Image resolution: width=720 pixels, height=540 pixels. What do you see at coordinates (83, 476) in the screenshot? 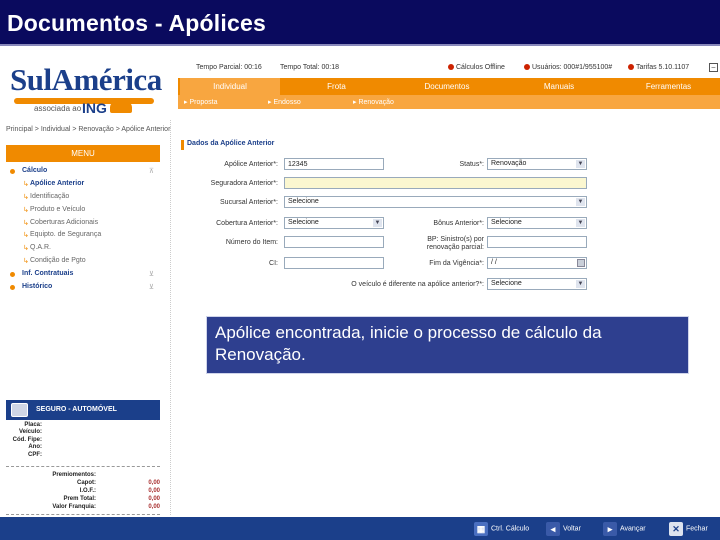
I see `seguro-financial-row: Premiomentos:` at bounding box center [83, 476].